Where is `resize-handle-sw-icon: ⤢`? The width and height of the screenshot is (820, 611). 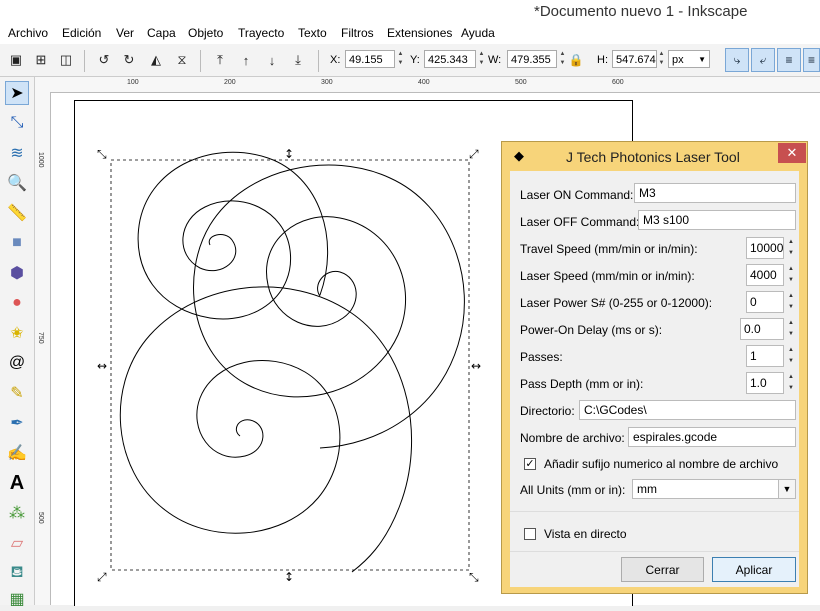 resize-handle-sw-icon: ⤢ is located at coordinates (101, 577).